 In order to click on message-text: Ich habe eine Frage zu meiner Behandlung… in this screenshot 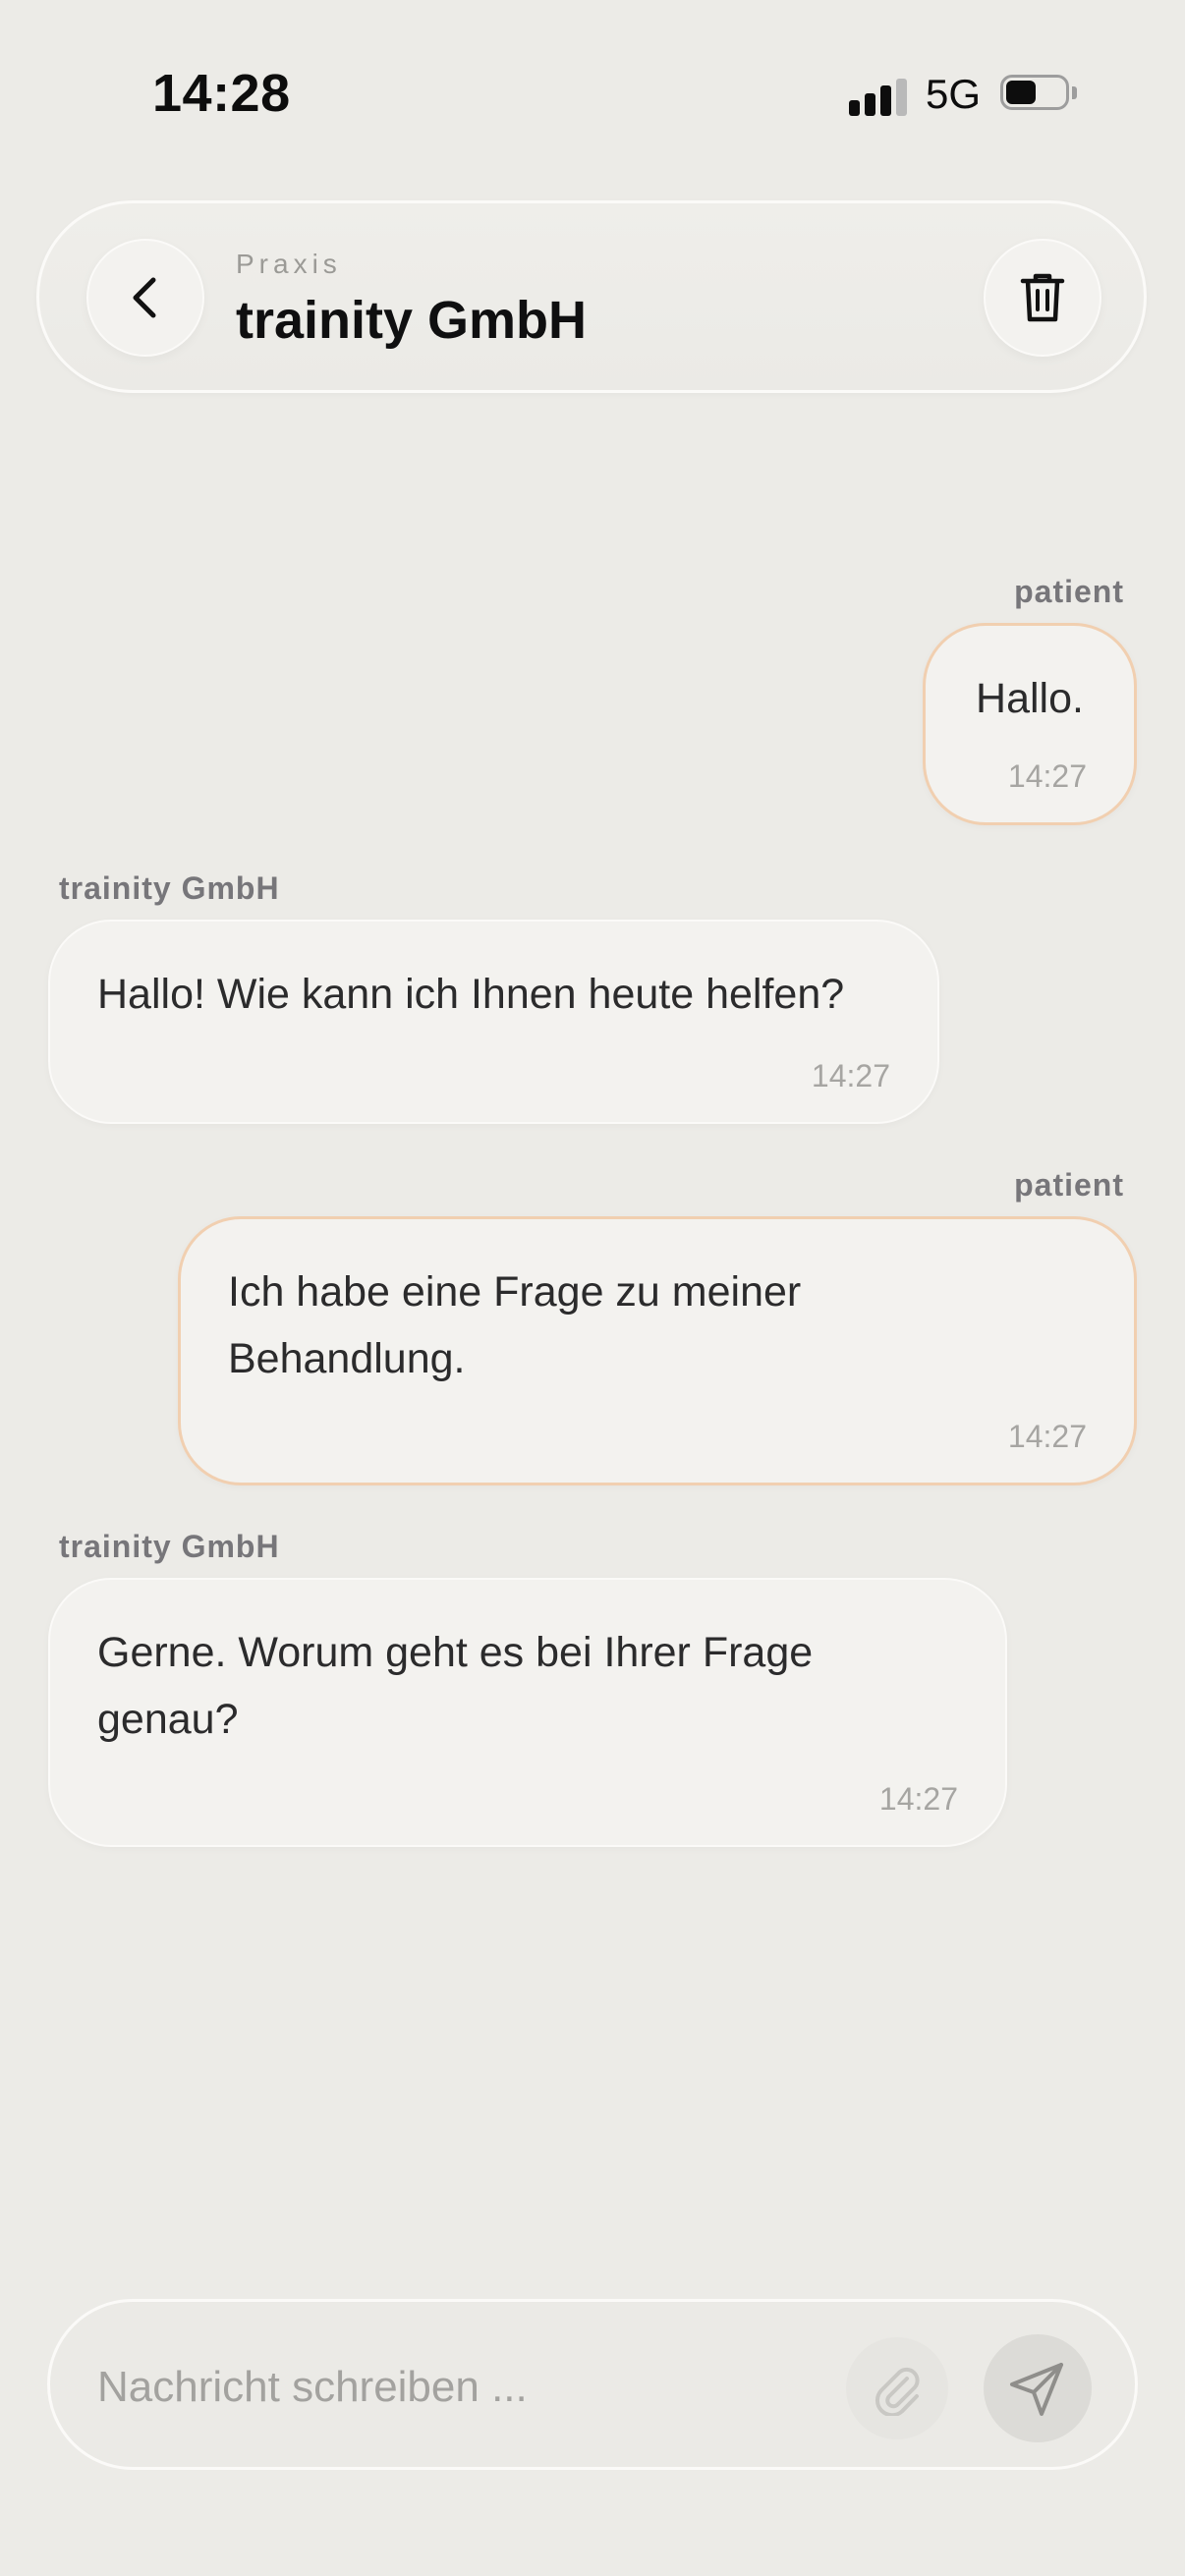, I will do `click(515, 1325)`.